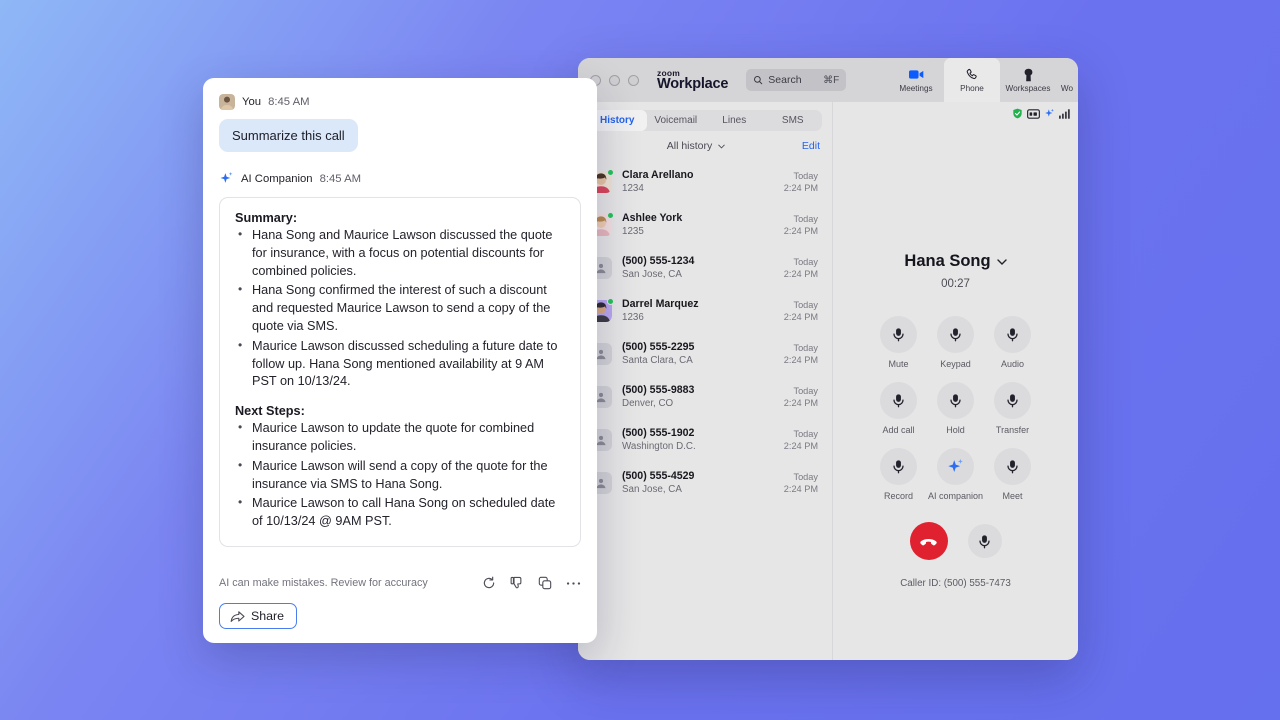  What do you see at coordinates (652, 274) in the screenshot?
I see `call-row-subtitle: San Jose, CA` at bounding box center [652, 274].